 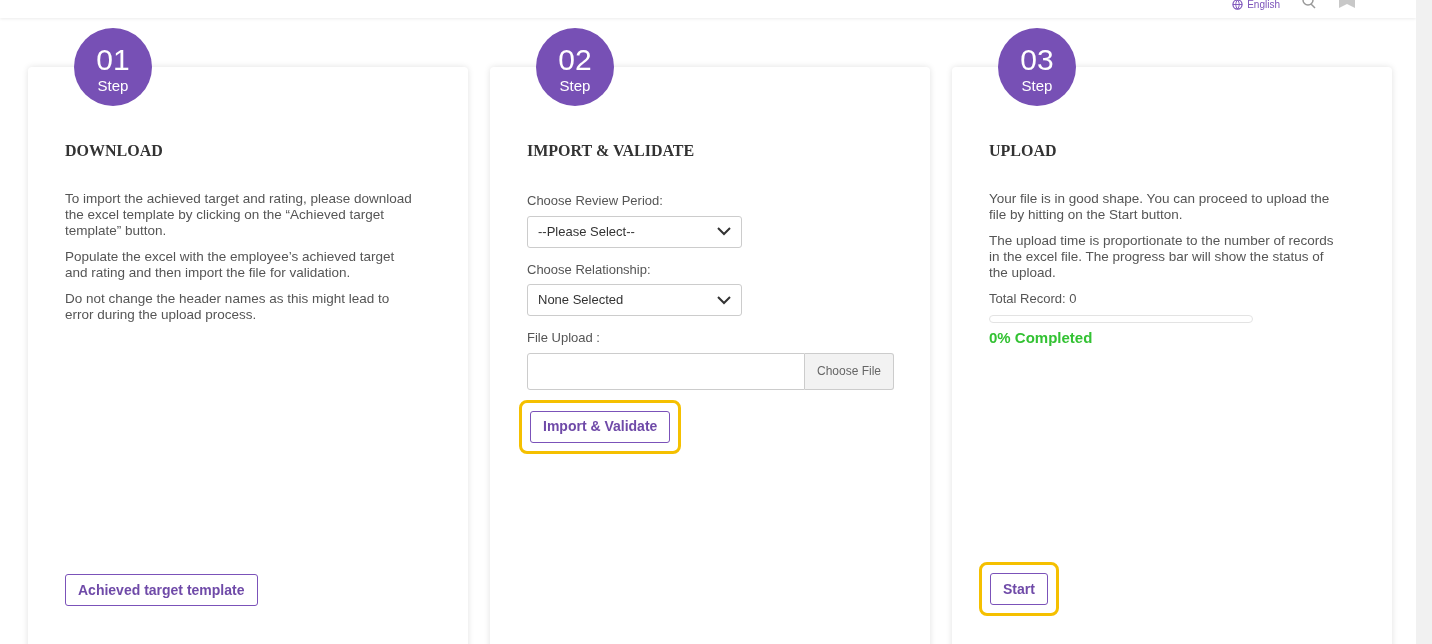 I want to click on step-badge: 03 Step, so click(x=1037, y=67).